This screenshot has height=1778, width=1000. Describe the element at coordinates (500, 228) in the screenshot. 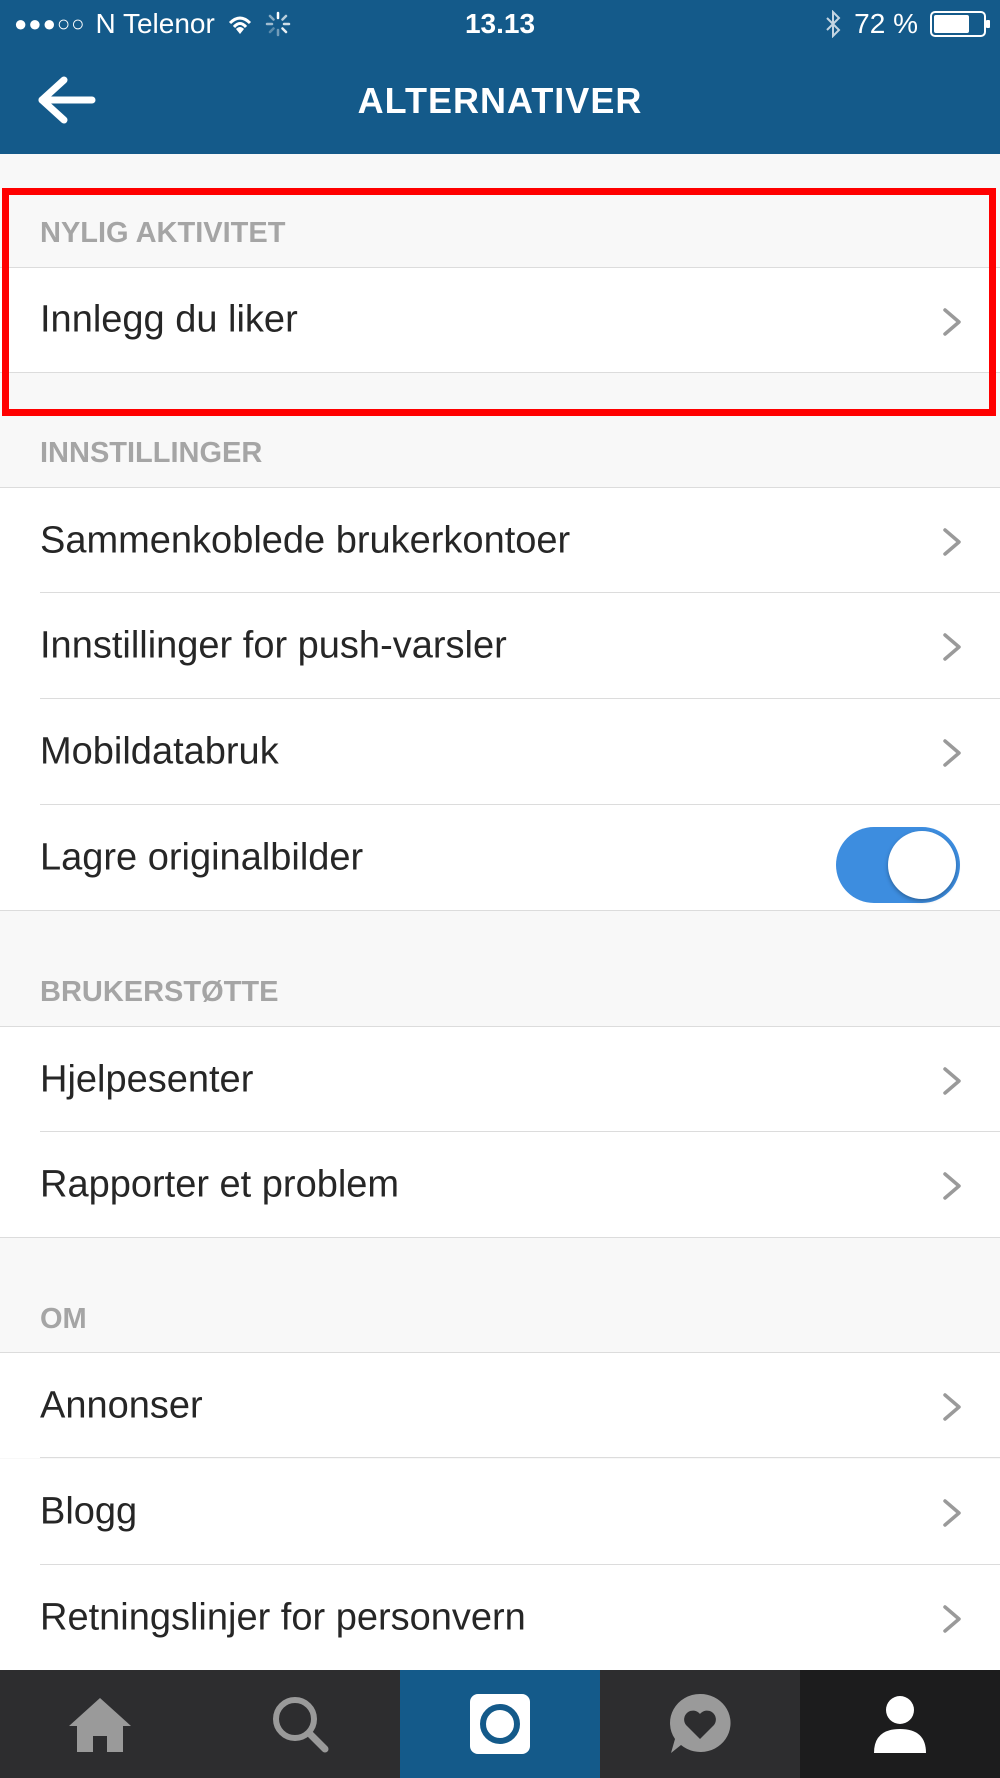

I see `section-header-recent-activity: NYLIG AKTIVITET` at that location.